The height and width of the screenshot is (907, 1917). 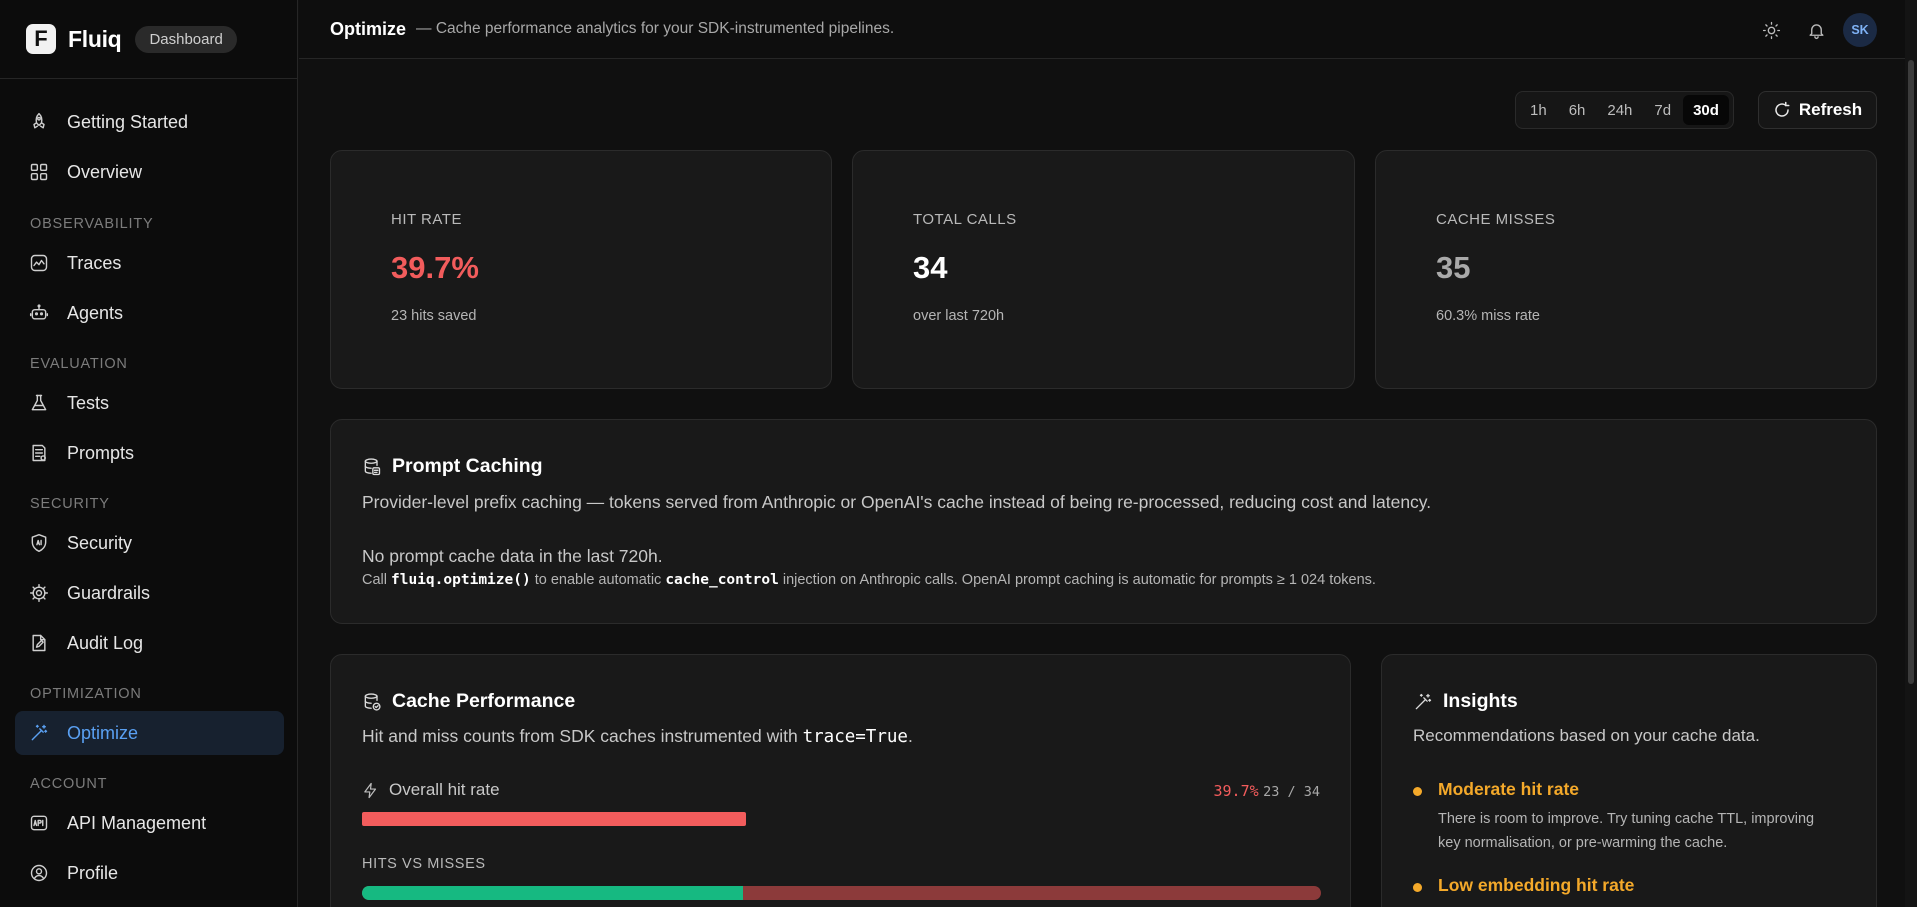 I want to click on notifications-button, so click(x=1816, y=30).